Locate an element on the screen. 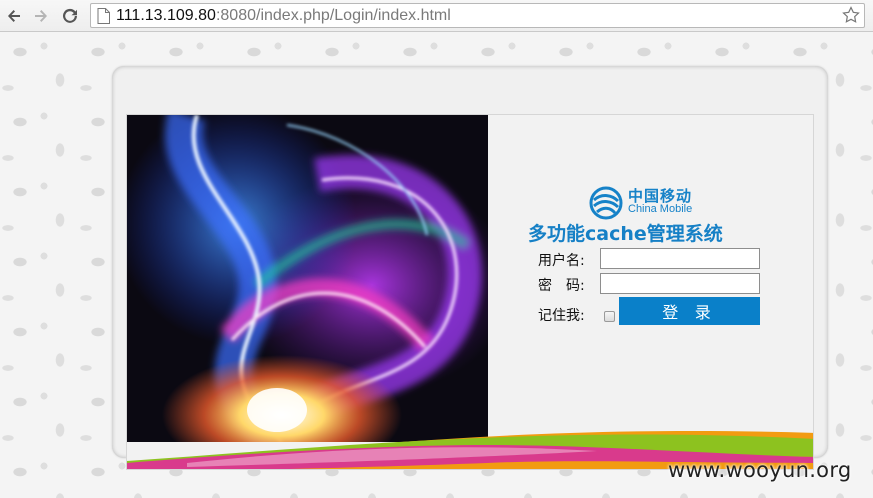 The image size is (873, 498). url-host: 111.13.109.80 is located at coordinates (166, 15).